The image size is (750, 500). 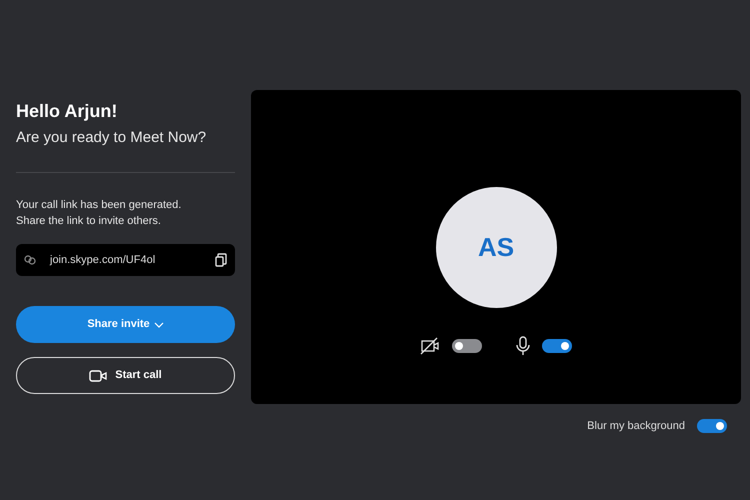 I want to click on blur-label: Blur my background, so click(x=636, y=426).